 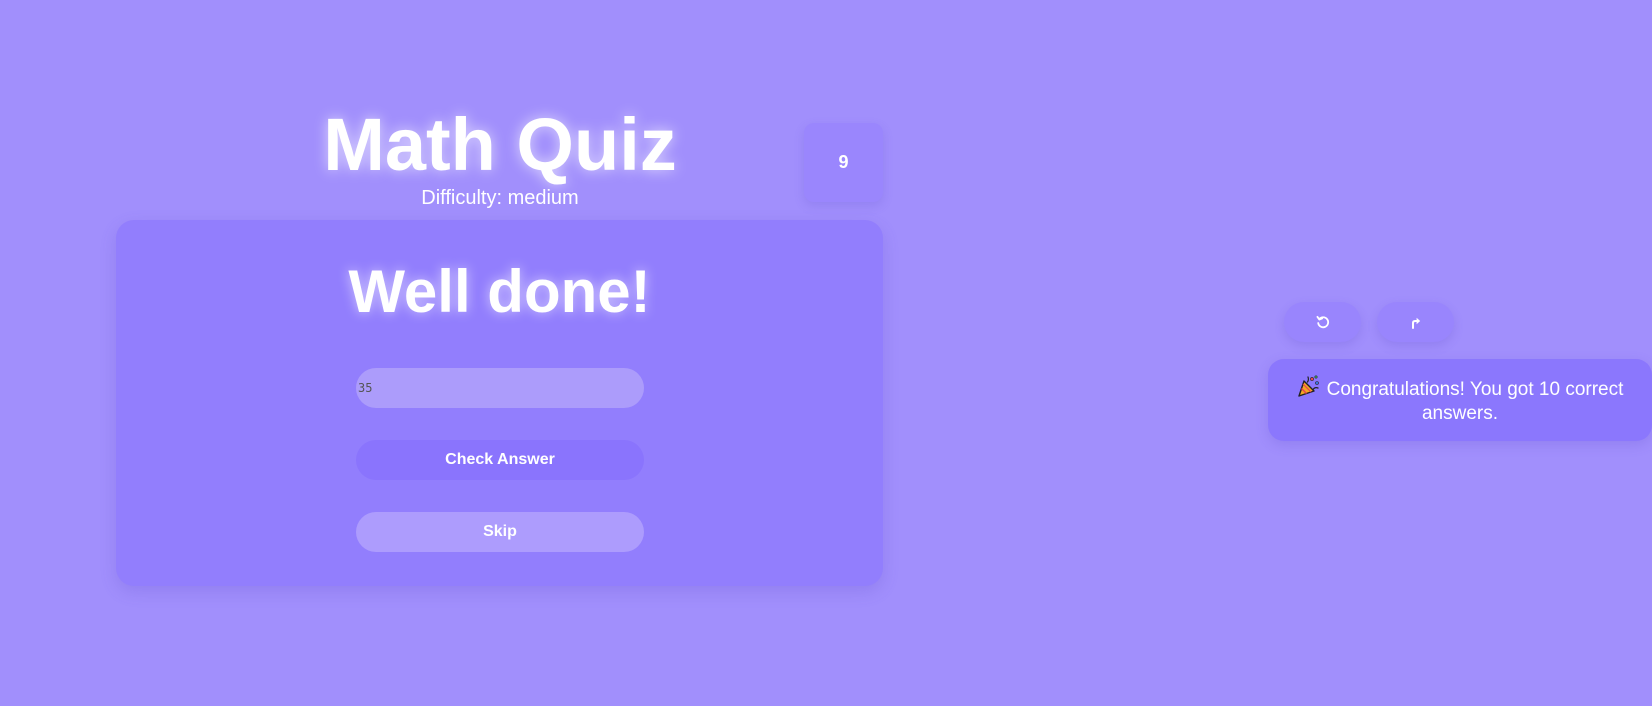 What do you see at coordinates (500, 198) in the screenshot?
I see `difficulty-label: Difficulty: medium` at bounding box center [500, 198].